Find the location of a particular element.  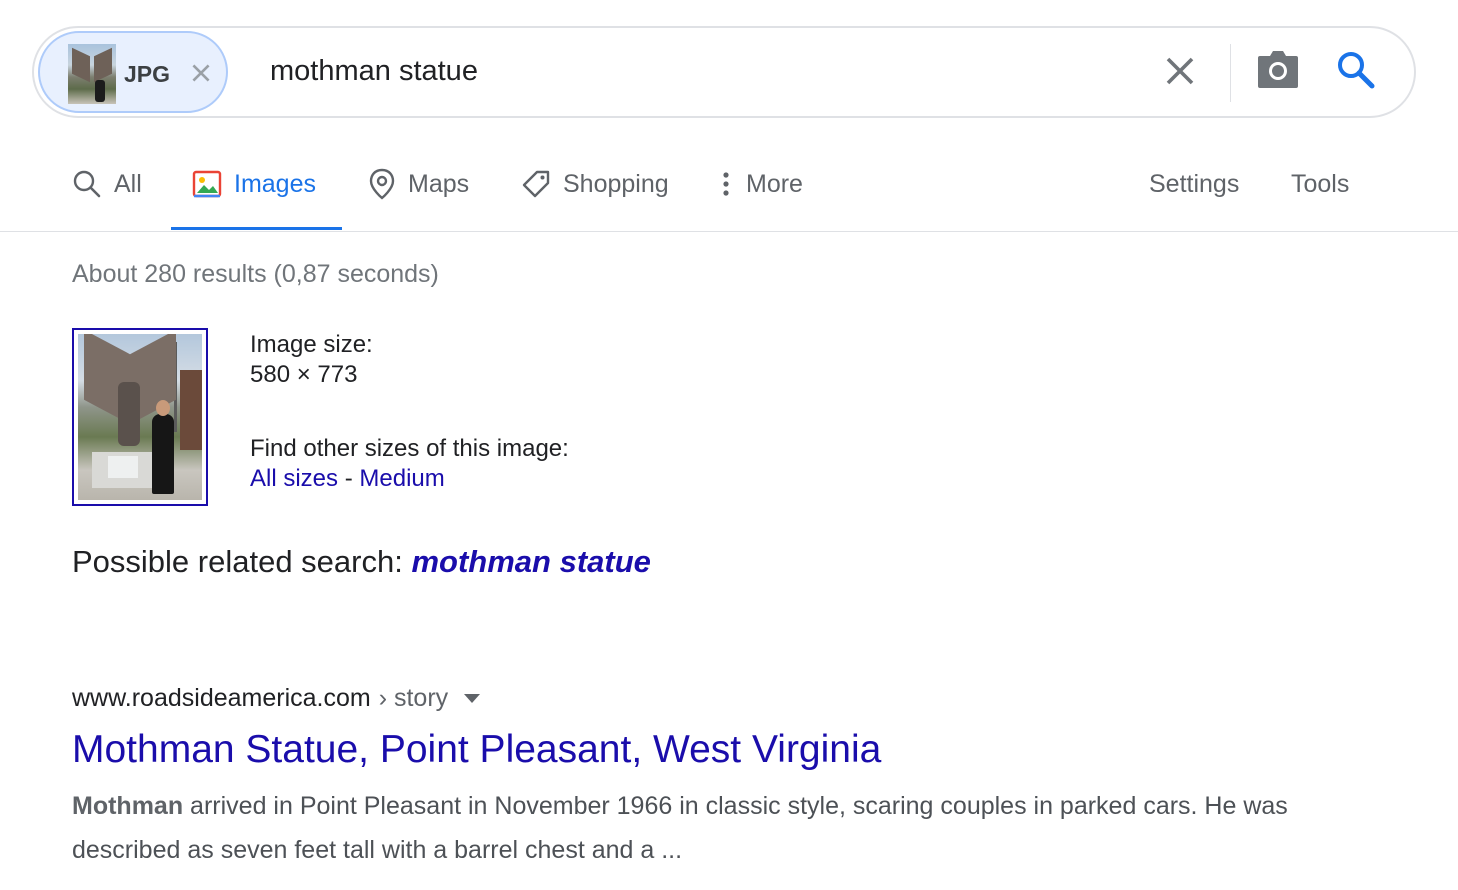

find-other-sizes-label: Find other sizes of this image: is located at coordinates (409, 448).